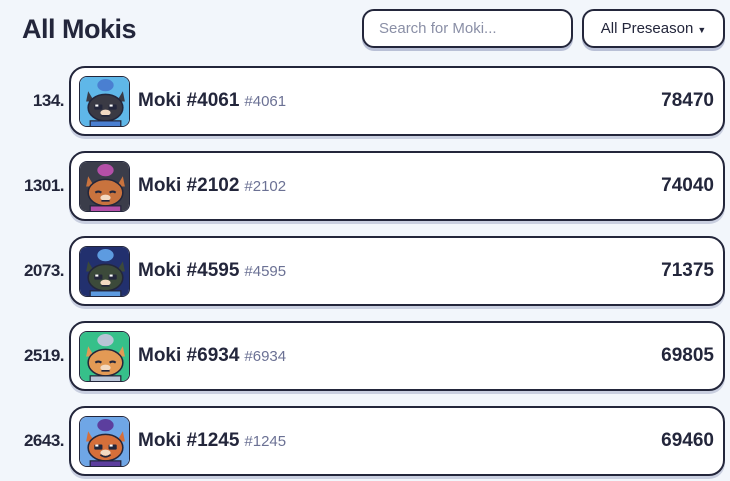 This screenshot has height=481, width=730. What do you see at coordinates (265, 186) in the screenshot?
I see `moki-id: #2102` at bounding box center [265, 186].